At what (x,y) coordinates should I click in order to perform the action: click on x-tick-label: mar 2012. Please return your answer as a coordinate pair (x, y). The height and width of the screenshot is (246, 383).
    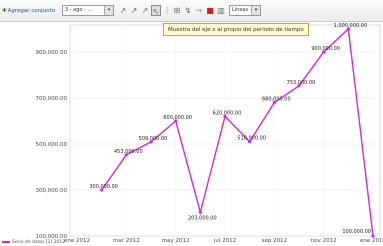
    Looking at the image, I should click on (126, 241).